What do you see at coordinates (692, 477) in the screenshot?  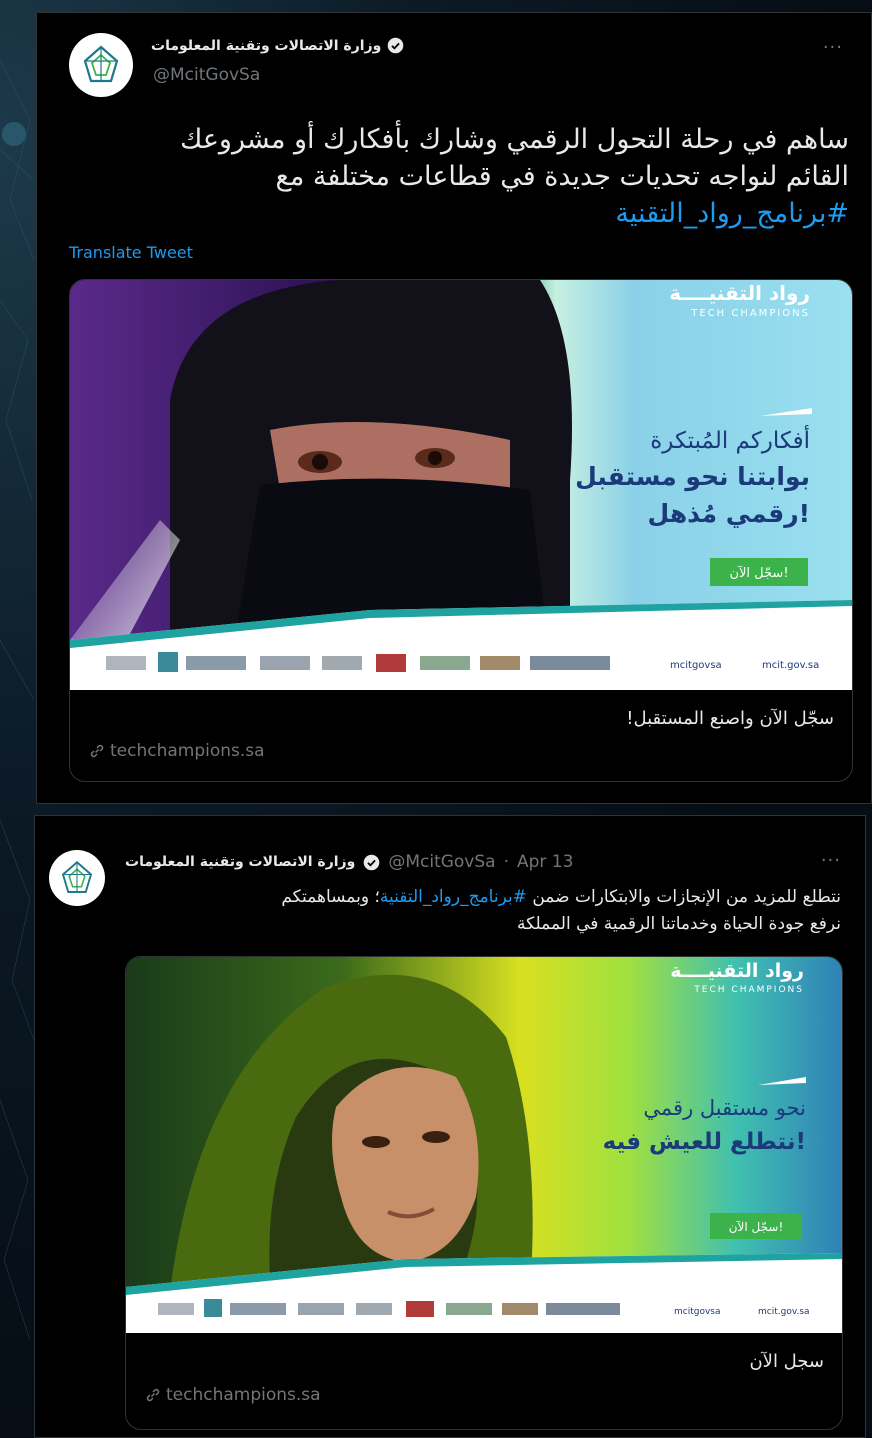 I see `promo-headline-2: بوابتنا نحو مستقبل` at bounding box center [692, 477].